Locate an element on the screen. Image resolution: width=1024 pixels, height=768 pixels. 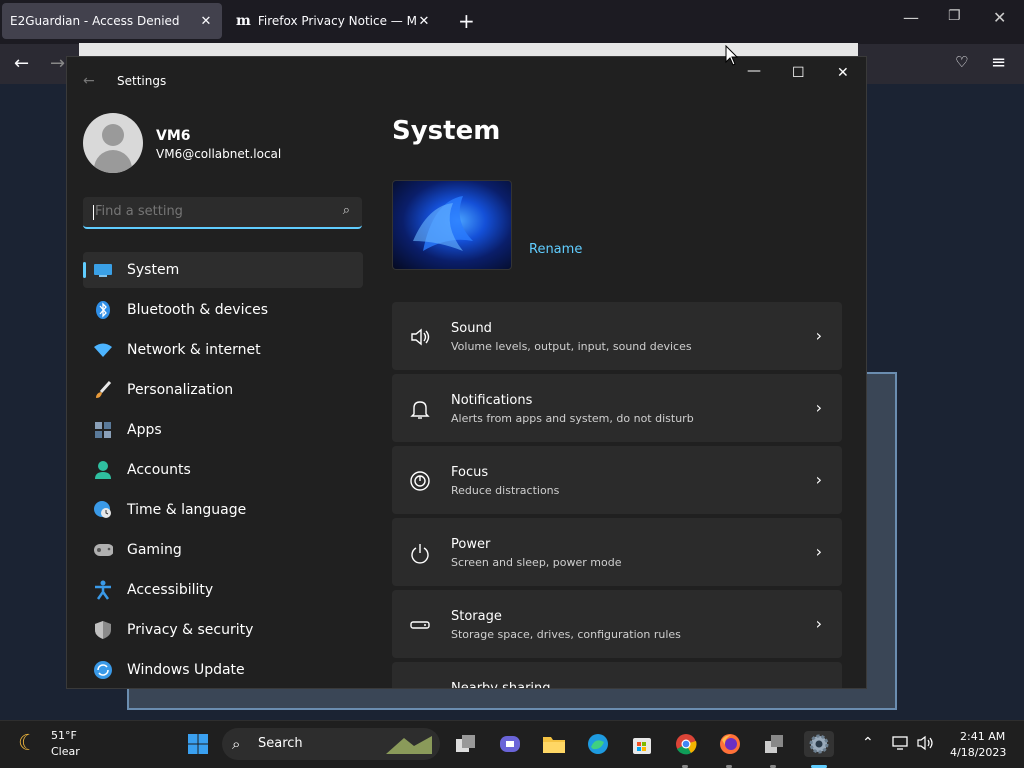
remote-desktop-icon is located at coordinates (774, 744).